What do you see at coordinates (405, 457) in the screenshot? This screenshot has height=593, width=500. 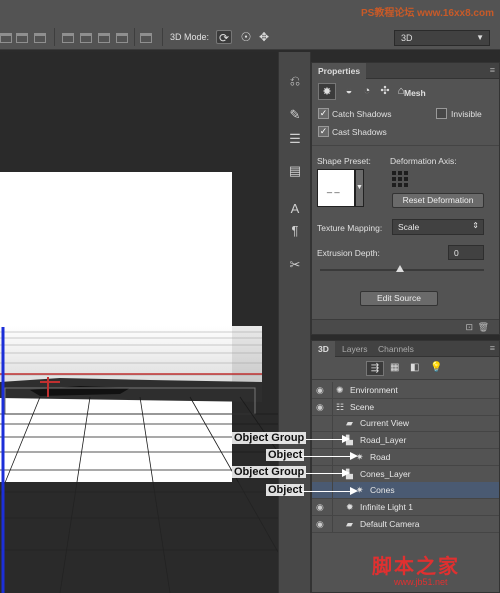 I see `layer-row: ✷ Road` at bounding box center [405, 457].